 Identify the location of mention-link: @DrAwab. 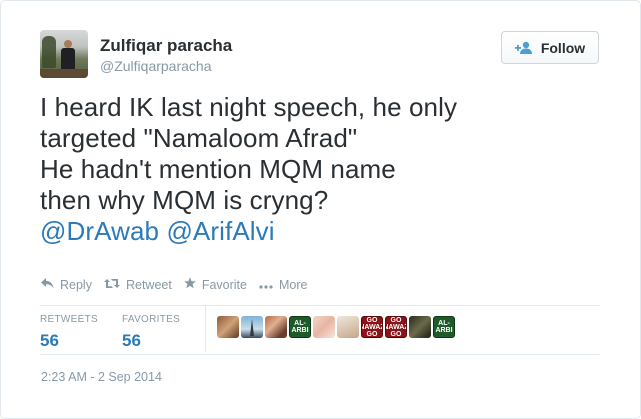
(99, 231).